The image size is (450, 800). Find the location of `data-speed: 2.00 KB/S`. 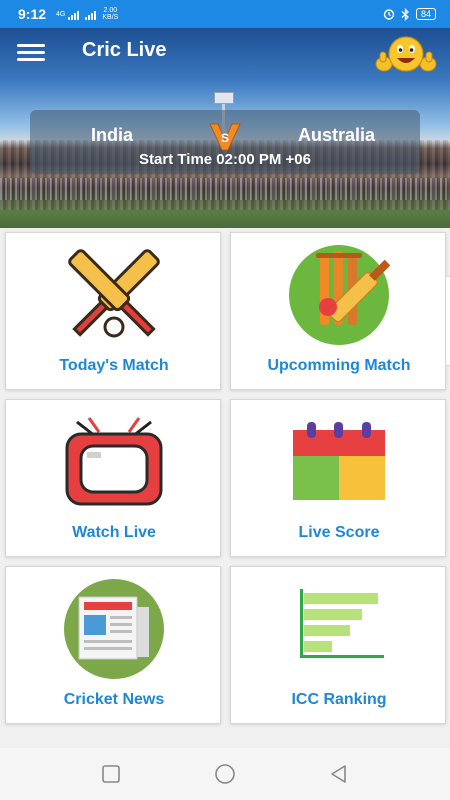

data-speed: 2.00 KB/S is located at coordinates (110, 14).